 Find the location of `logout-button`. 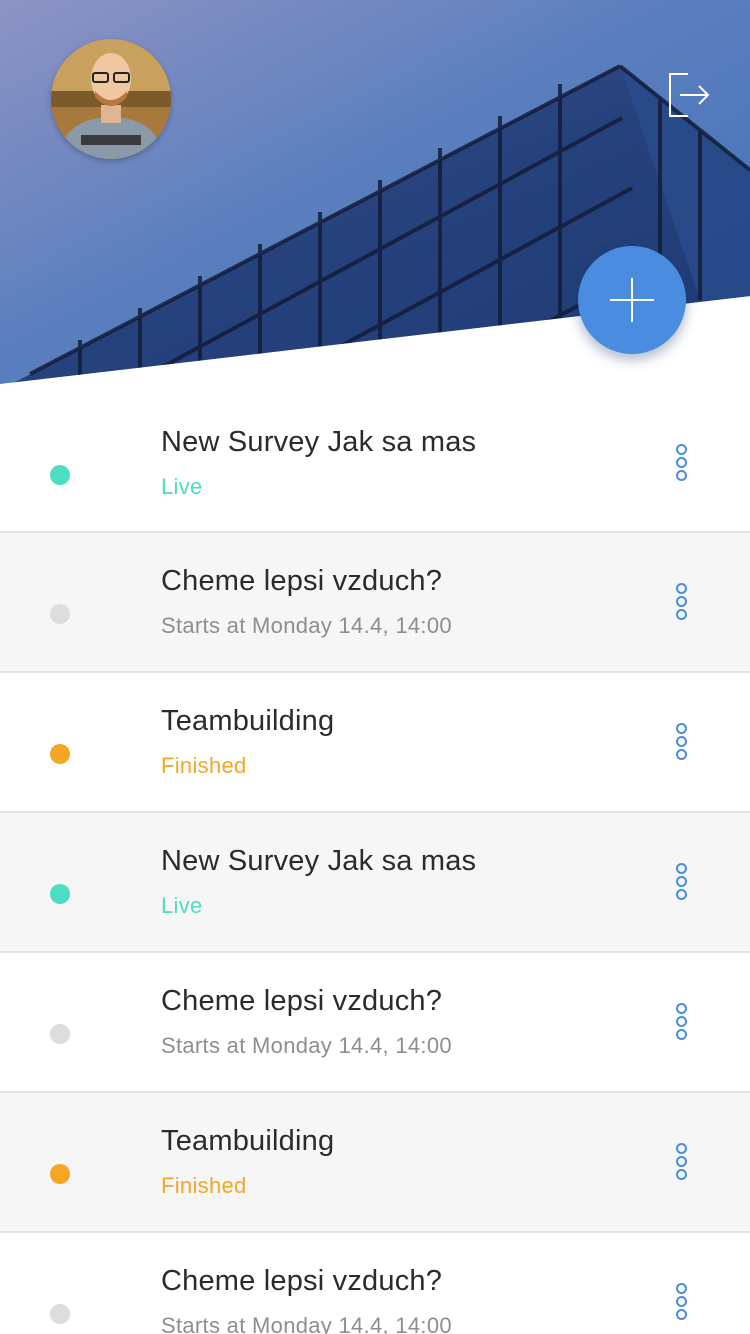

logout-button is located at coordinates (689, 95).